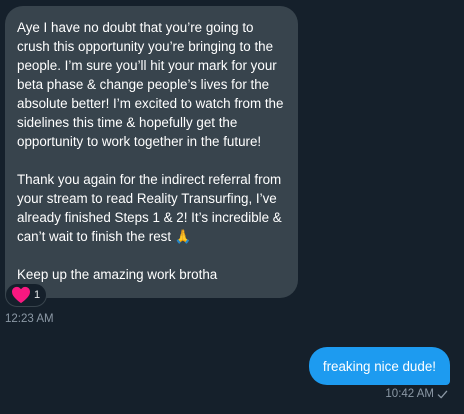 This screenshot has height=414, width=464. Describe the element at coordinates (409, 394) in the screenshot. I see `sent-timestamp: 10:42 AM` at that location.